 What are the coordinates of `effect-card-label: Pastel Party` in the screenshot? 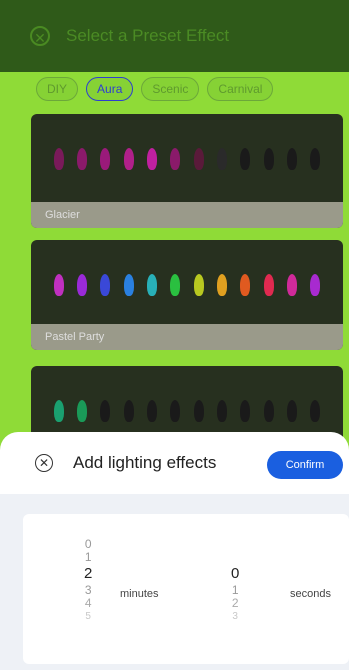 It's located at (187, 337).